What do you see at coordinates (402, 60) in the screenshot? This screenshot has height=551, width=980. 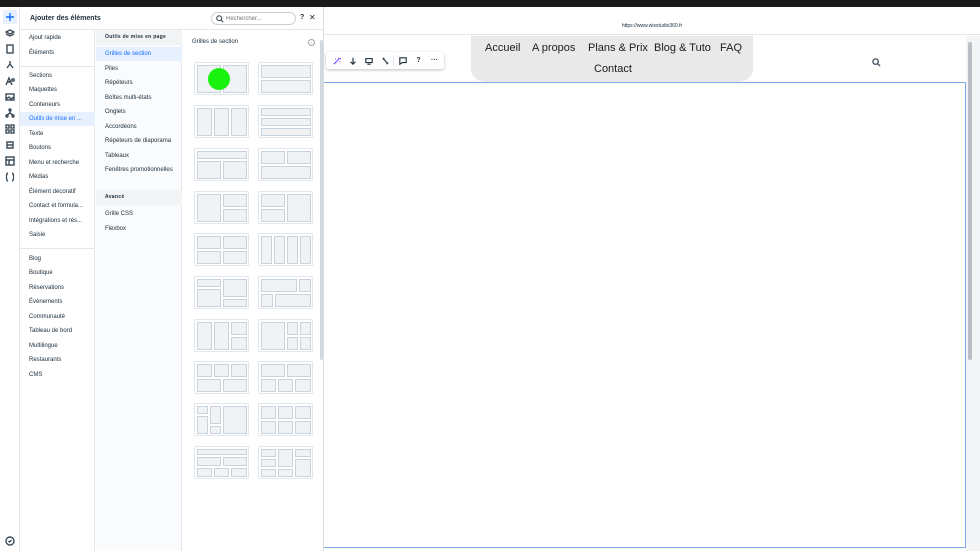 I see `comment-icon` at bounding box center [402, 60].